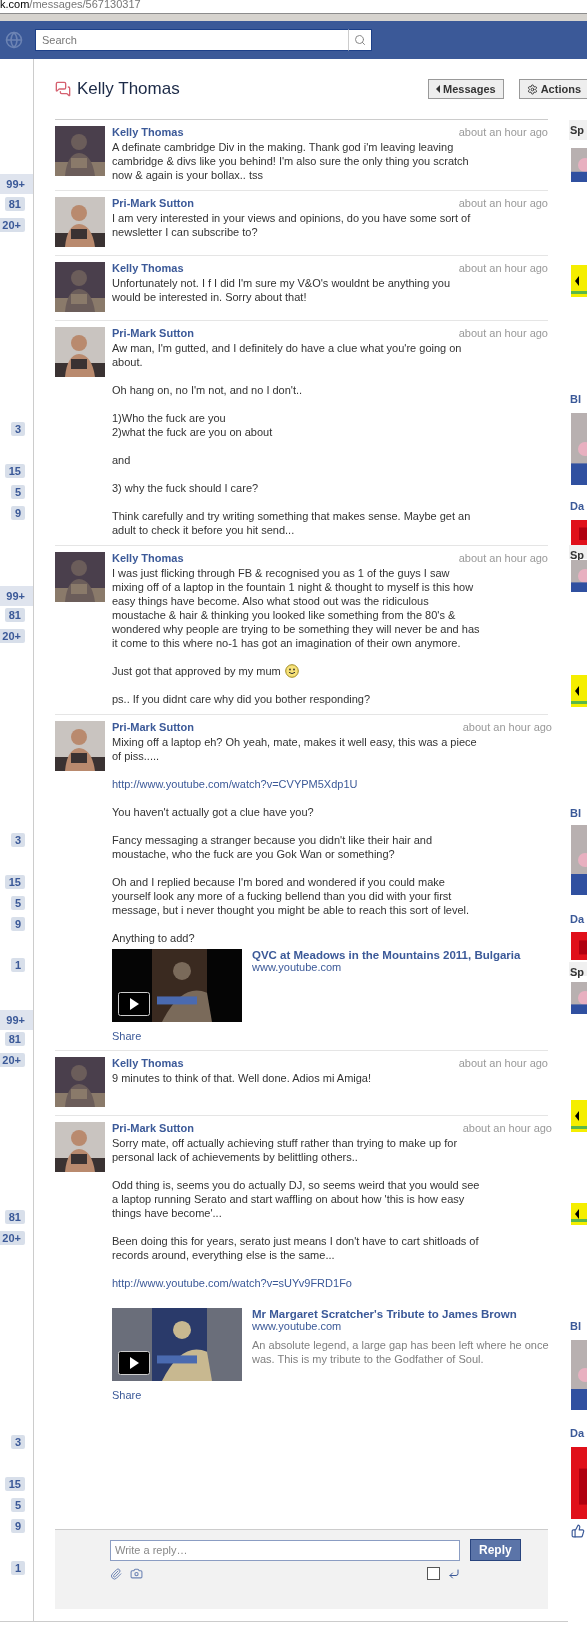  What do you see at coordinates (122, 460) in the screenshot?
I see `message-text: and` at bounding box center [122, 460].